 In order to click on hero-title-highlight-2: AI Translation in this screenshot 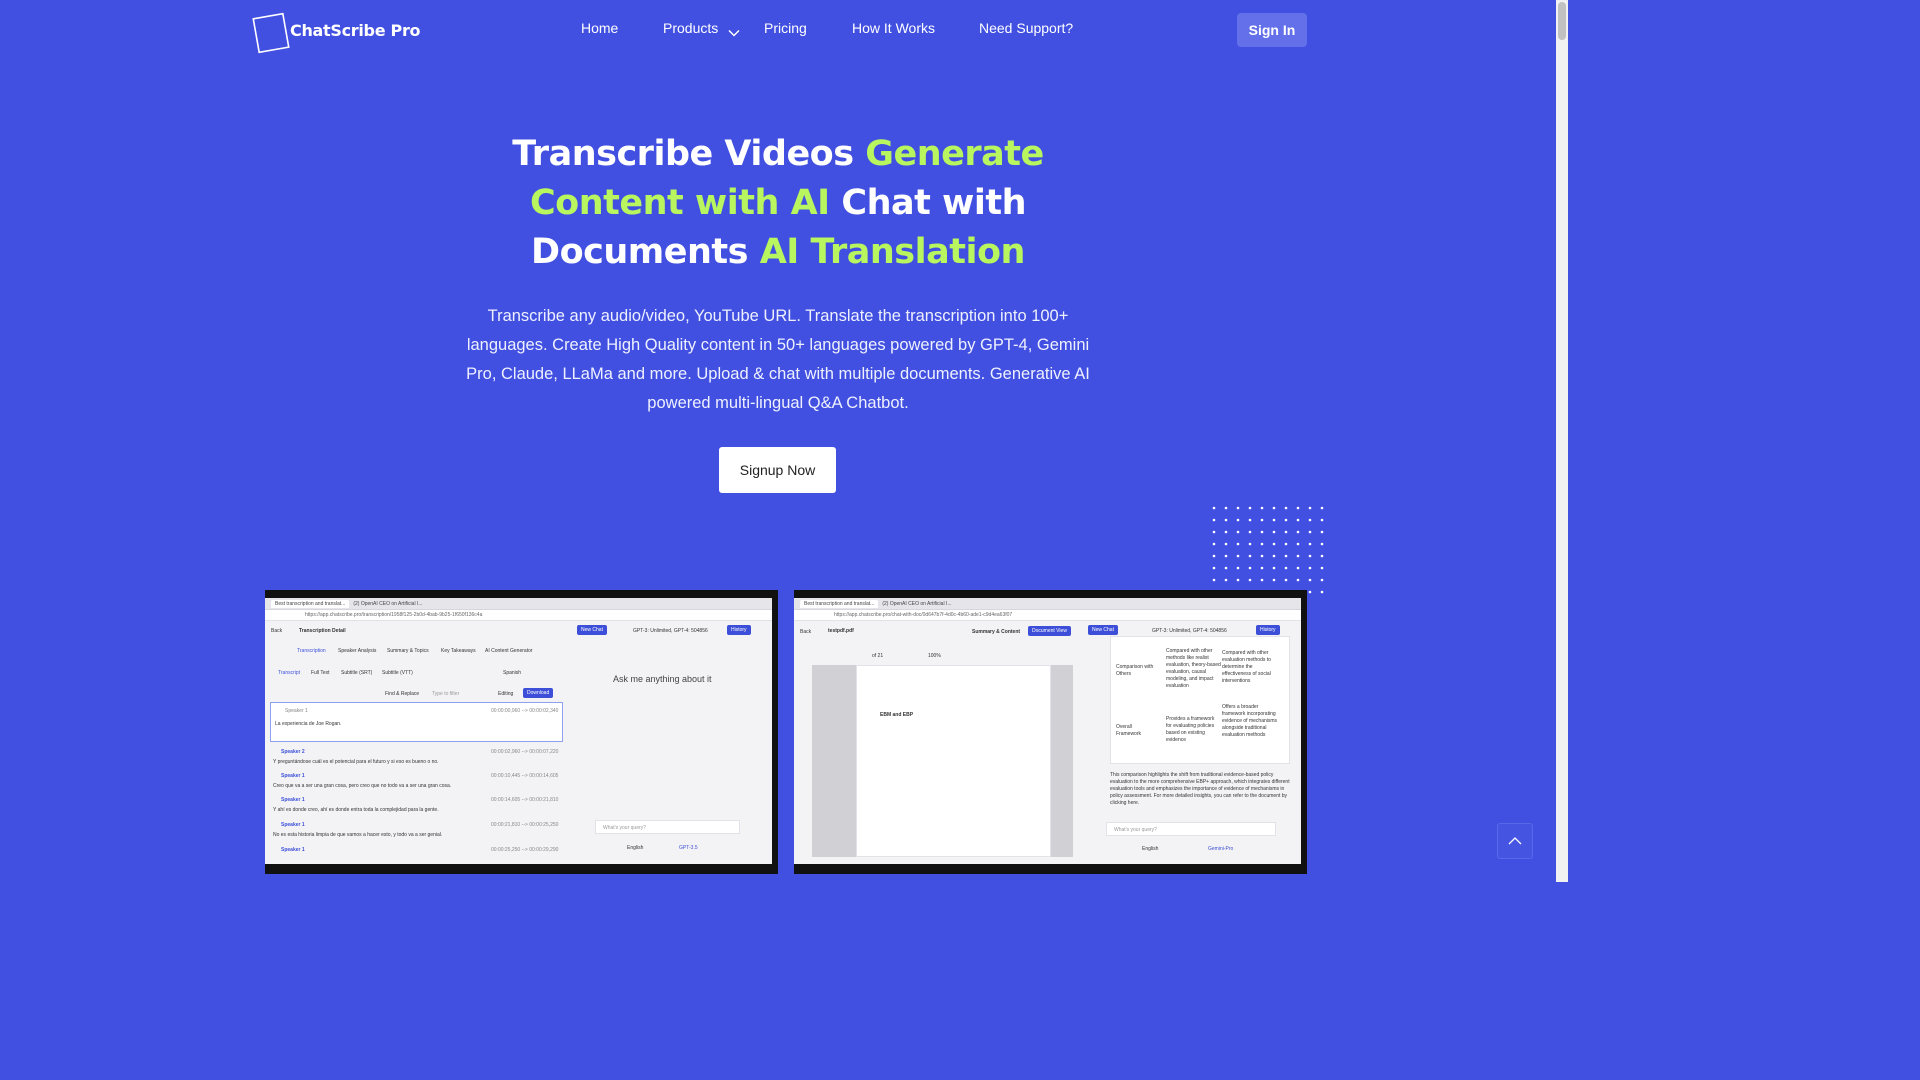, I will do `click(892, 252)`.